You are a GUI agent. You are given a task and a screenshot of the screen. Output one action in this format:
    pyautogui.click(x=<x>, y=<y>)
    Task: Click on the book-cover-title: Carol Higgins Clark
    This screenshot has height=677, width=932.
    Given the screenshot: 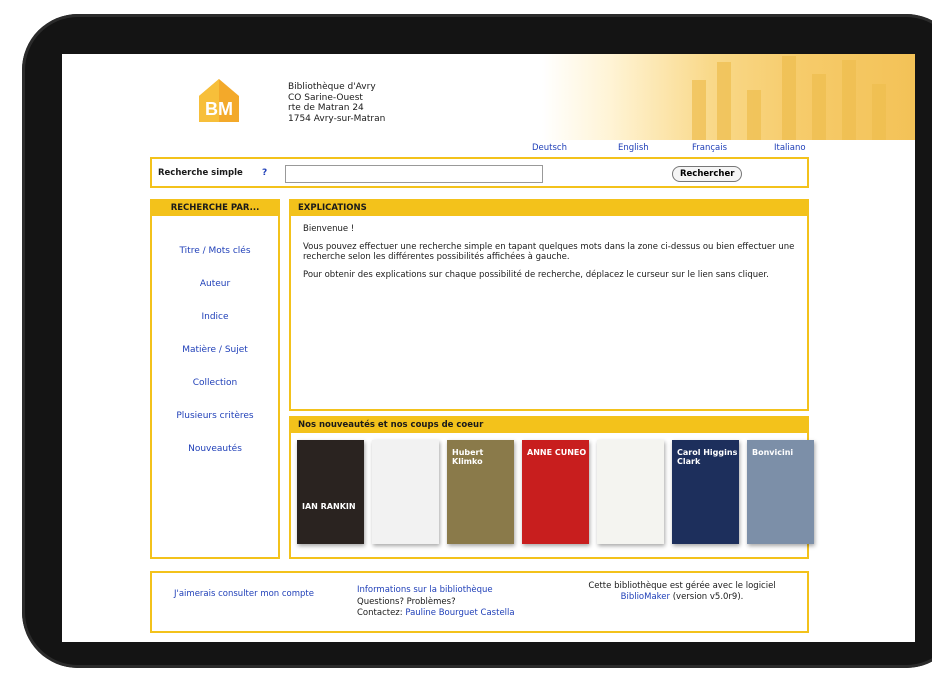 What is the action you would take?
    pyautogui.click(x=707, y=457)
    